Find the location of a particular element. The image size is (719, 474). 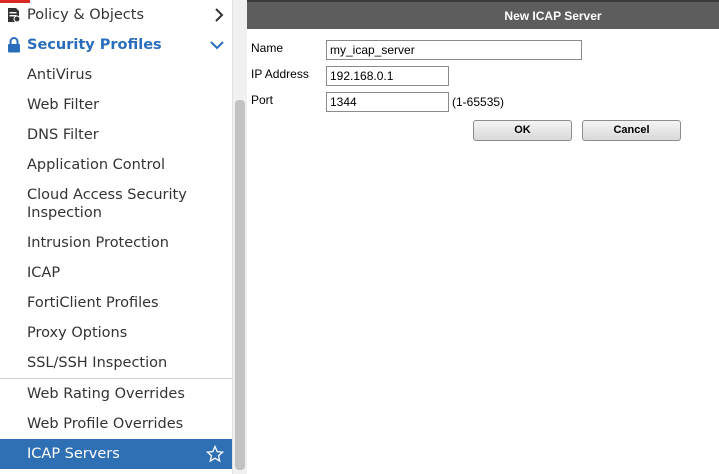

lock-icon is located at coordinates (14, 45).